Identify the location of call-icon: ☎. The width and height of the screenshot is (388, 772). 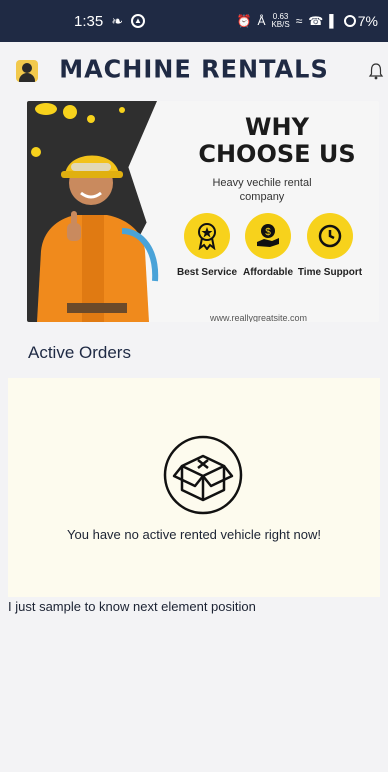
(316, 21).